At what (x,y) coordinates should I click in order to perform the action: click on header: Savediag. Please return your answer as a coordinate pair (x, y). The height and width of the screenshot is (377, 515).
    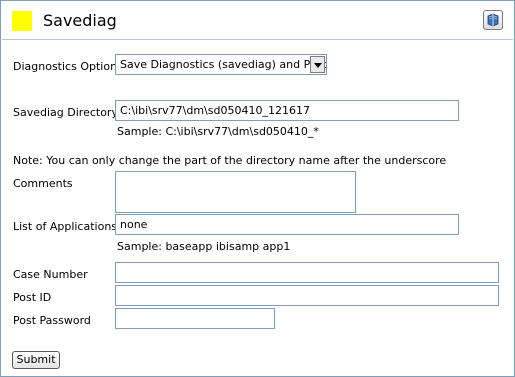
    Looking at the image, I should click on (257, 21).